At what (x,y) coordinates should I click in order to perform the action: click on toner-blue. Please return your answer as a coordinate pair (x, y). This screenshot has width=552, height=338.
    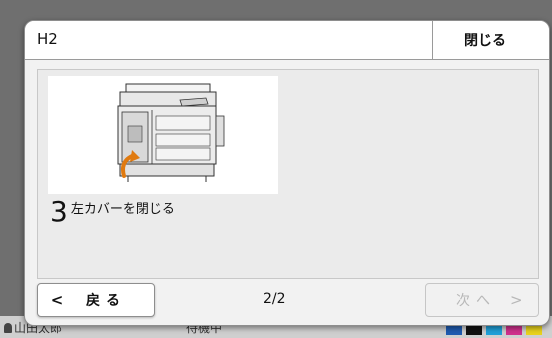
    Looking at the image, I should click on (454, 330).